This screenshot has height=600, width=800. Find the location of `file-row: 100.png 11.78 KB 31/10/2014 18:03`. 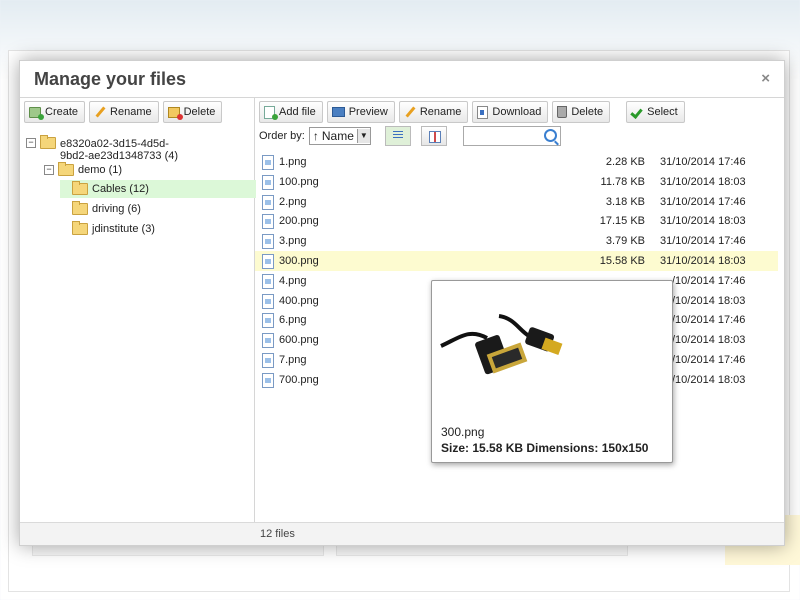

file-row: 100.png 11.78 KB 31/10/2014 18:03 is located at coordinates (516, 182).